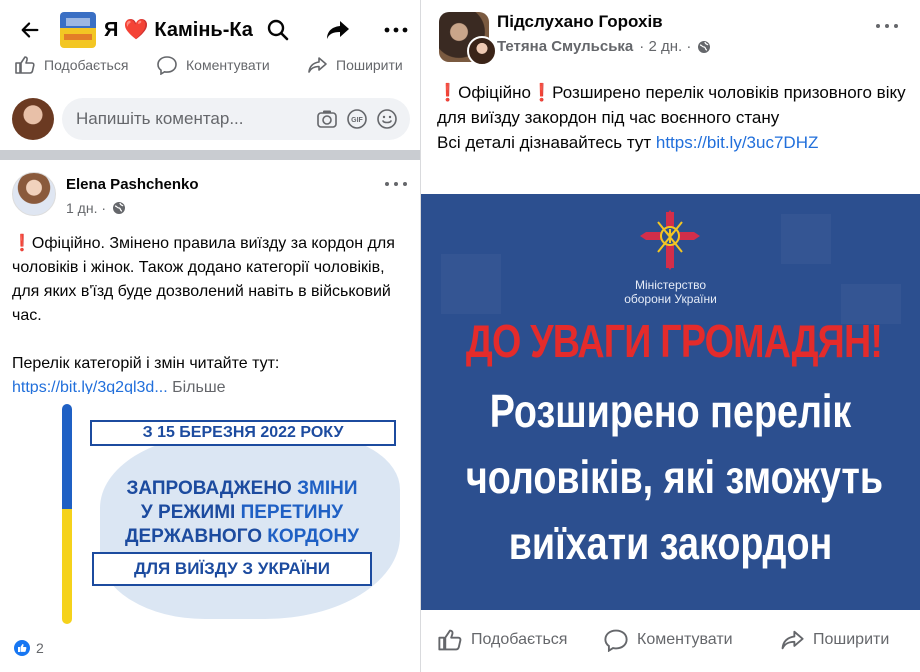  I want to click on ministry-emblem-icon, so click(670, 240).